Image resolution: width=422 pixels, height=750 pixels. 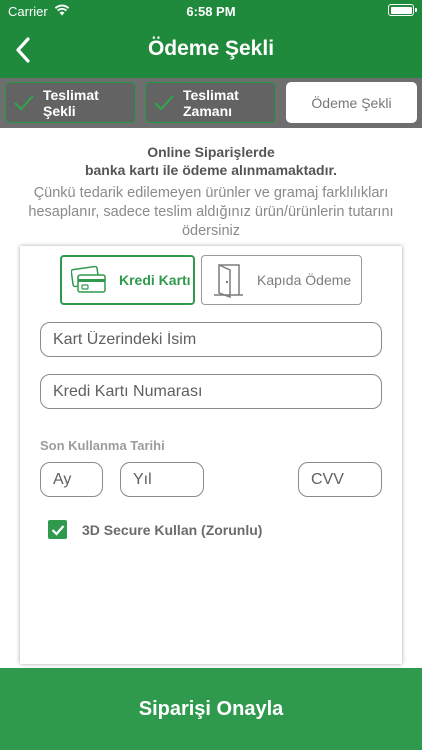 I want to click on 3d-secure-checkbox, so click(x=57, y=529).